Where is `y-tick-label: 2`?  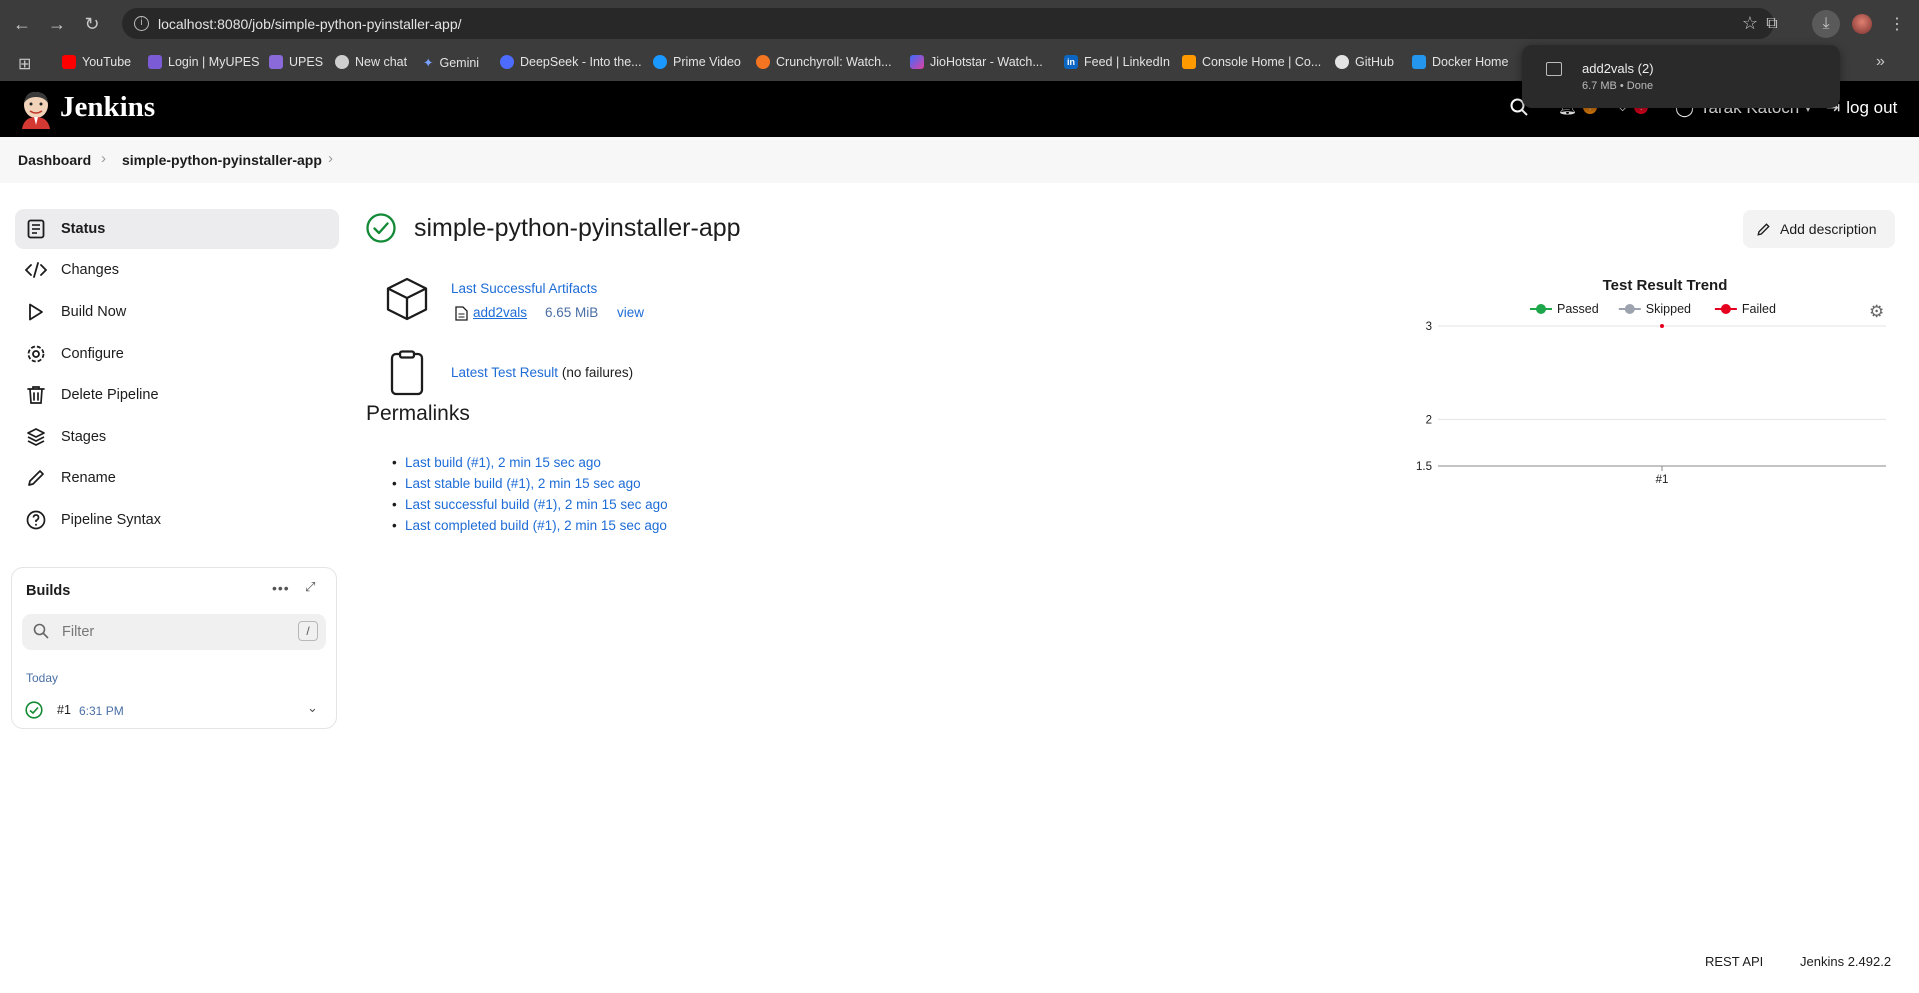 y-tick-label: 2 is located at coordinates (1429, 420).